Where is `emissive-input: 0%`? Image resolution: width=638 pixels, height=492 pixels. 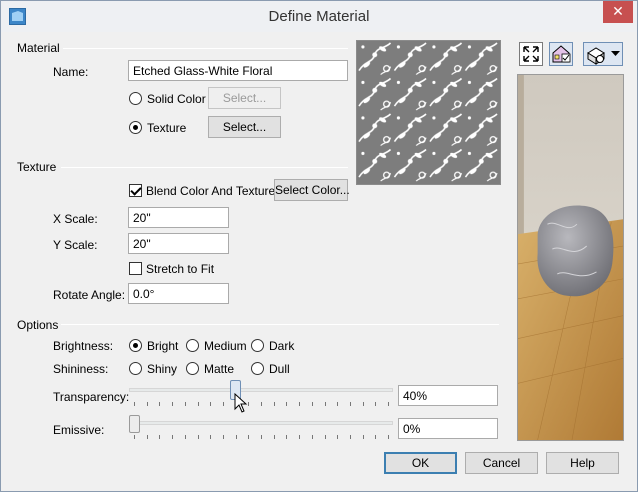
emissive-input: 0% is located at coordinates (448, 428).